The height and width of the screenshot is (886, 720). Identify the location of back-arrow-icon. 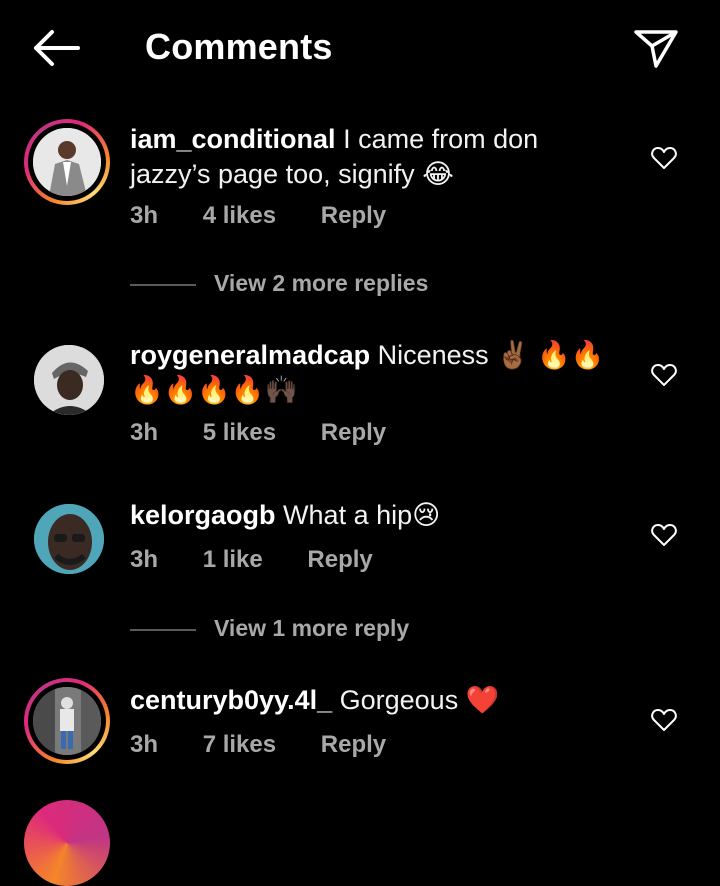
(56, 48).